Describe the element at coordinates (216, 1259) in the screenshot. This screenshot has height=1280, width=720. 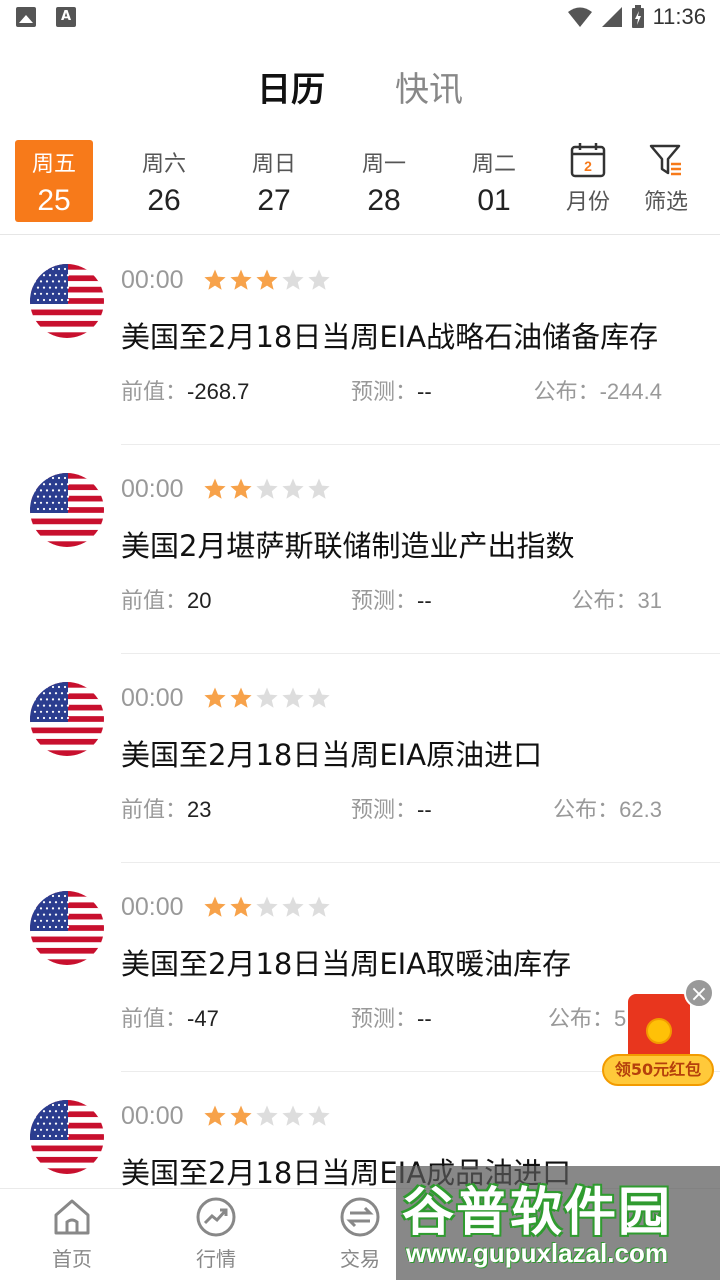
I see `nav-label: 行情` at that location.